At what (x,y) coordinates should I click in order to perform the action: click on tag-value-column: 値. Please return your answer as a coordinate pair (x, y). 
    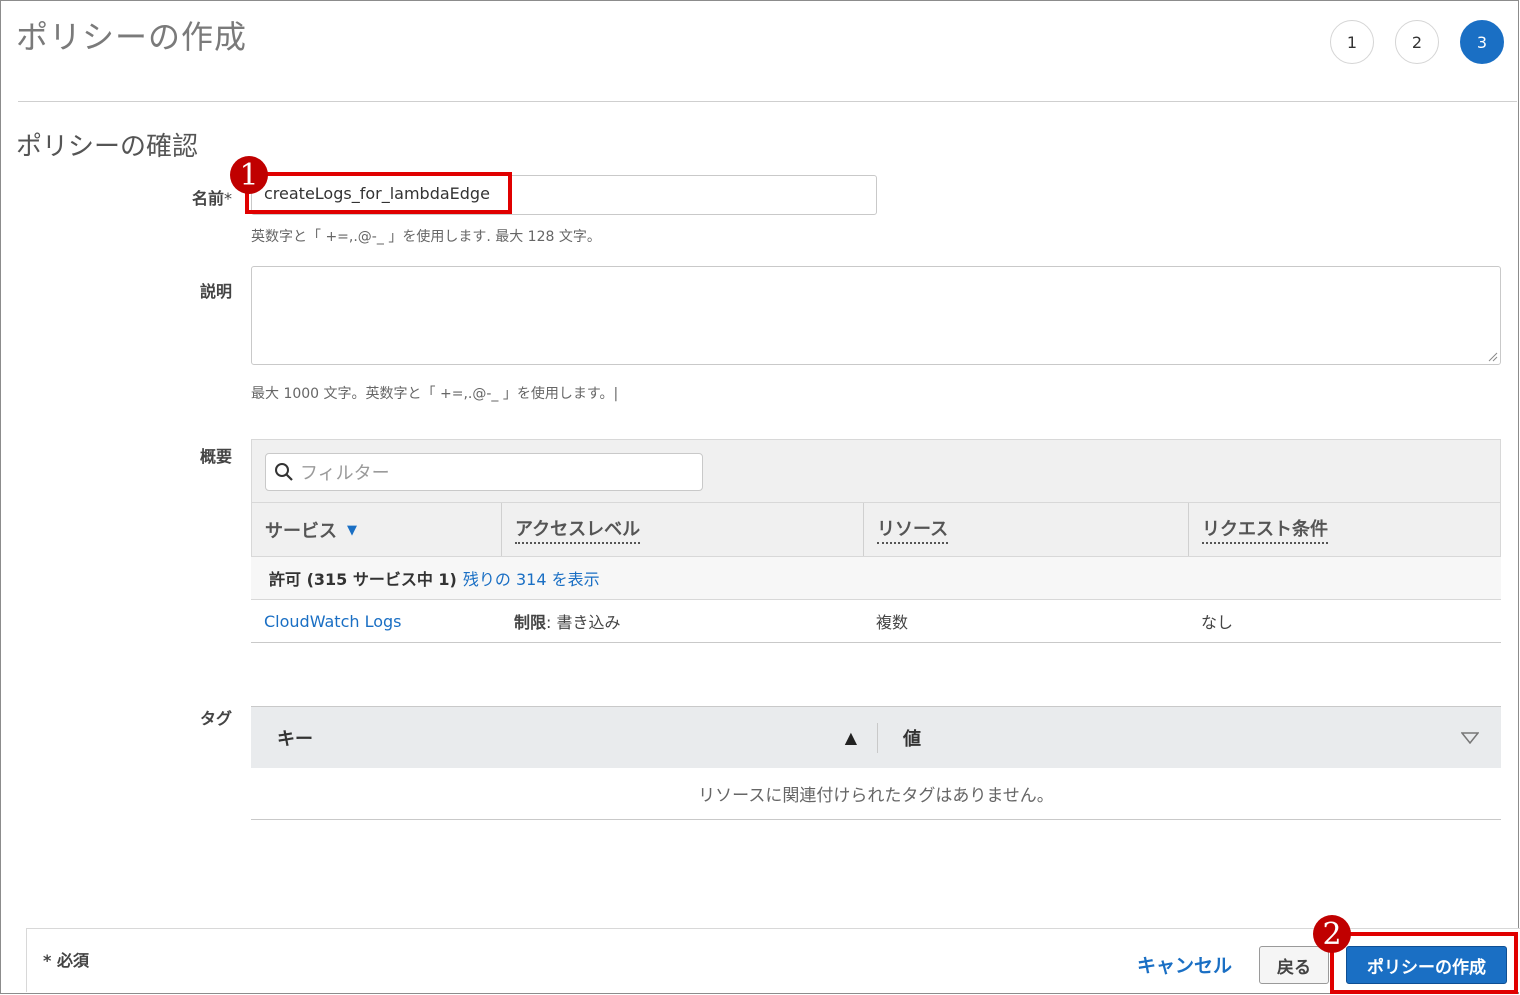
    Looking at the image, I should click on (1189, 737).